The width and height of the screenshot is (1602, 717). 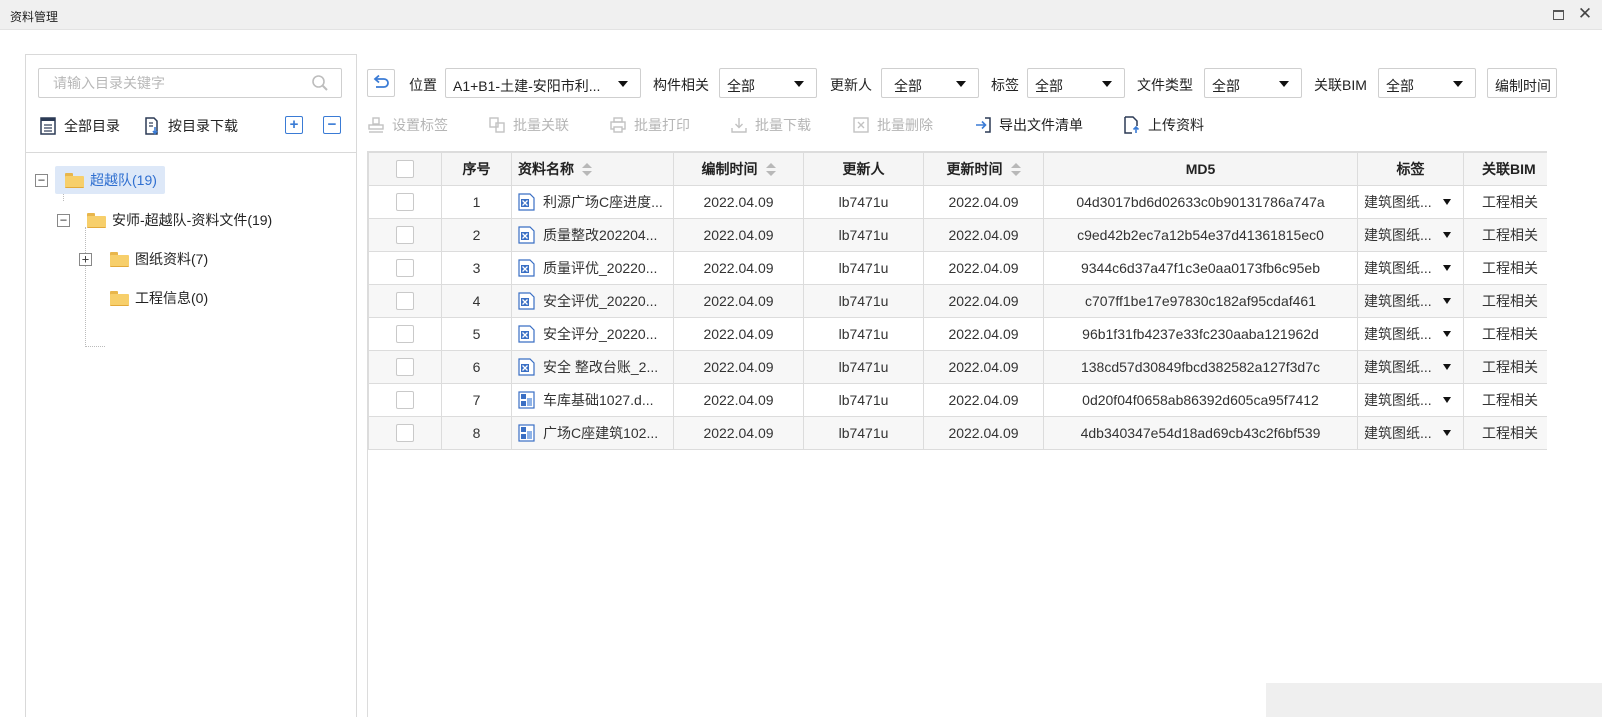 I want to click on batch-download-button: 批量下载, so click(x=770, y=125).